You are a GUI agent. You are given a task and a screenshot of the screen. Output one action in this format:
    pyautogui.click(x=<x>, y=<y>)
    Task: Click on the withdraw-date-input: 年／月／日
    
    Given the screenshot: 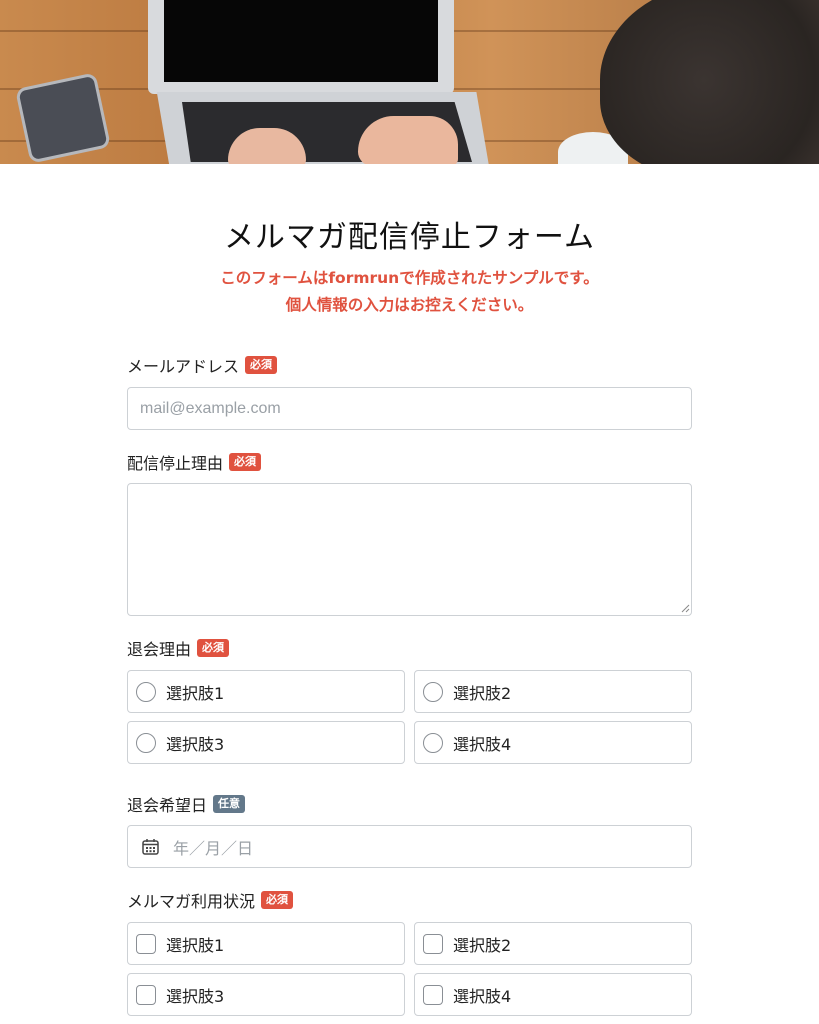 What is the action you would take?
    pyautogui.click(x=409, y=846)
    